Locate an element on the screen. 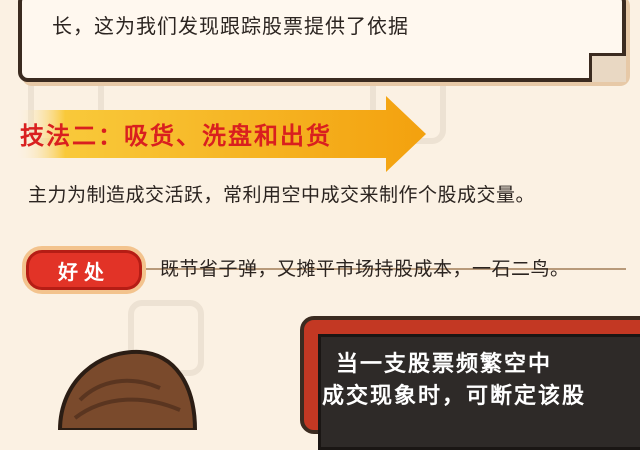 This screenshot has height=450, width=640. benefit-text: 既节省子弹，又摊平市场持股成本，一石二鸟。 is located at coordinates (365, 269).